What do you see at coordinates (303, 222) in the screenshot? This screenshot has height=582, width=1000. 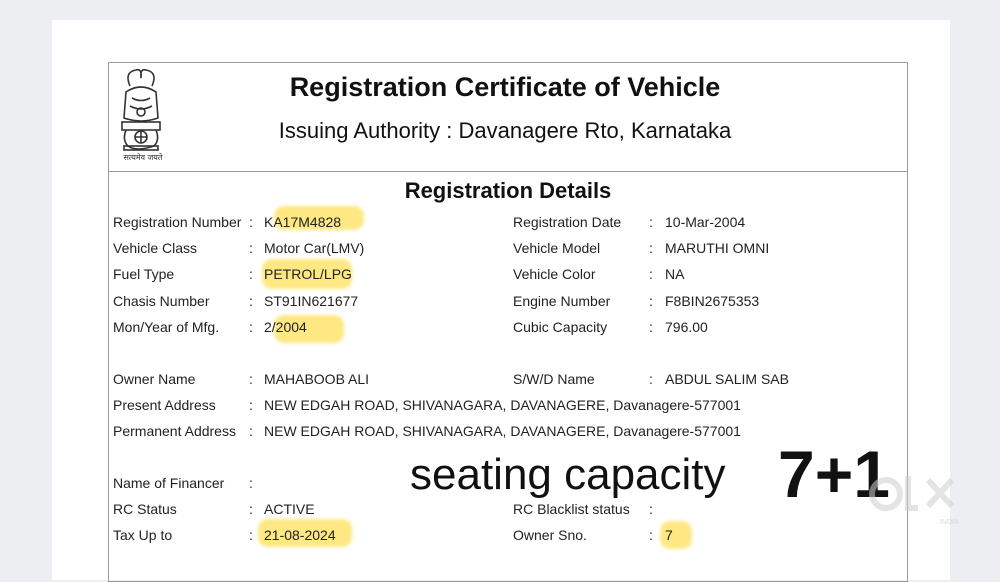 I see `value-registration-number: KA17M4828` at bounding box center [303, 222].